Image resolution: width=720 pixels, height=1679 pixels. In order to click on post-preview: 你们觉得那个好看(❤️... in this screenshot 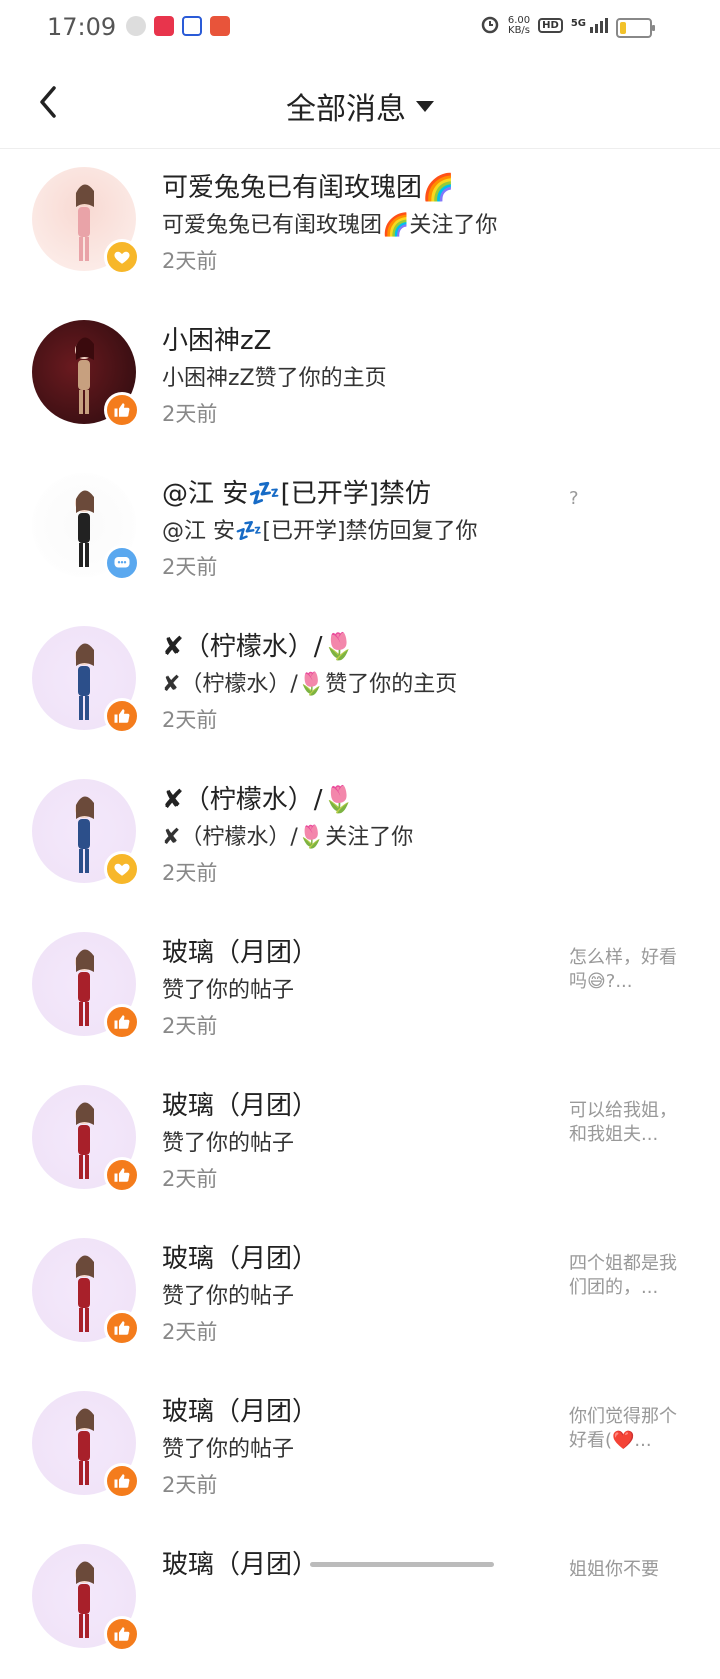, I will do `click(626, 1429)`.